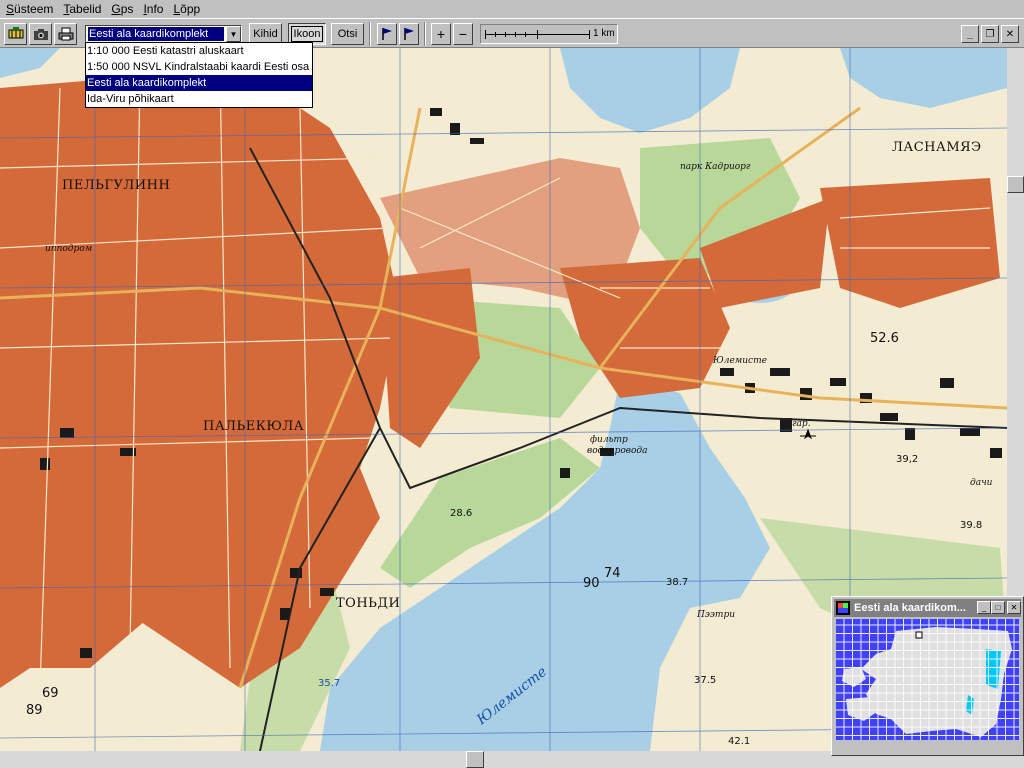  I want to click on scale-bar: 1 km, so click(549, 34).